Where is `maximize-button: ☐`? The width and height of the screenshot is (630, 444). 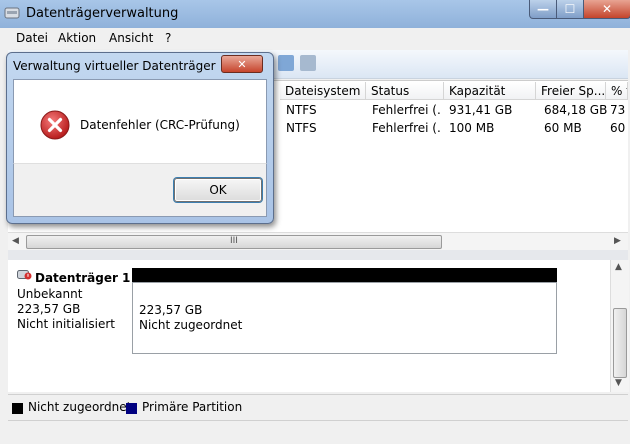
maximize-button: ☐ is located at coordinates (570, 9).